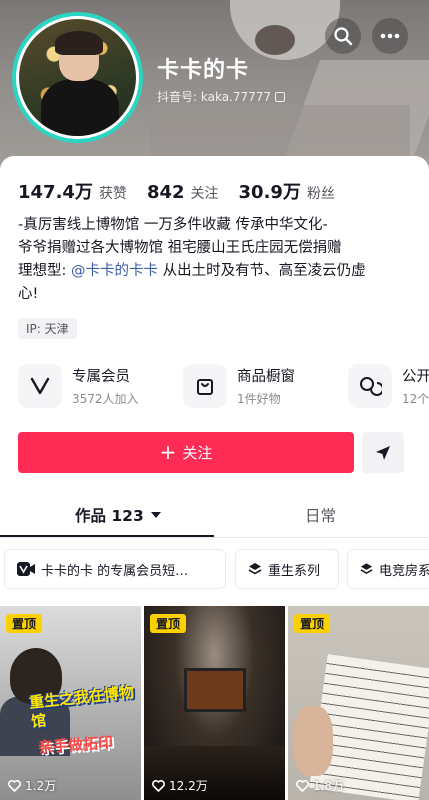  I want to click on more-dots-icon, so click(390, 36).